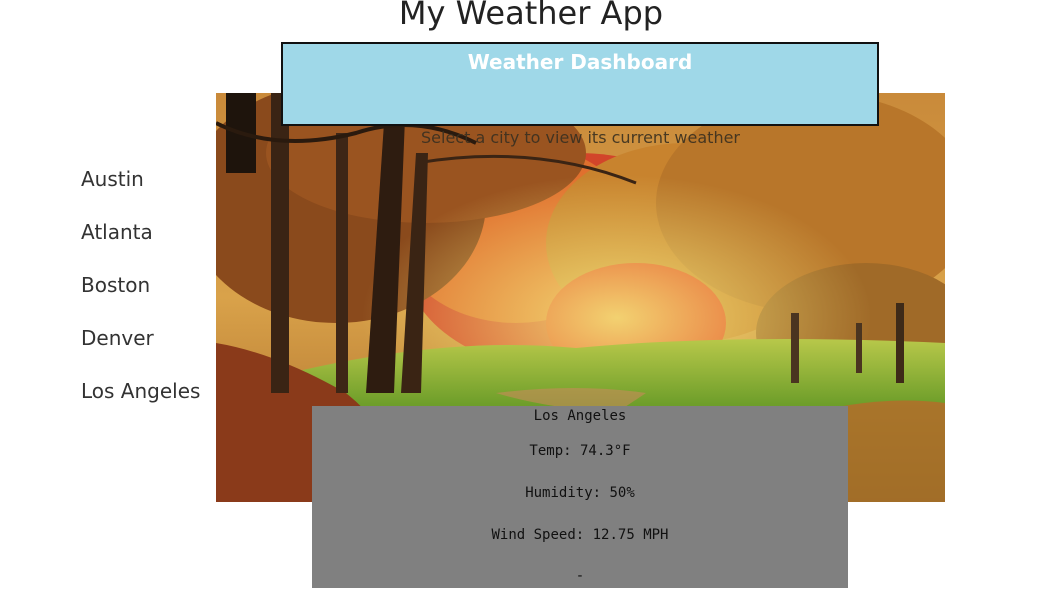 This screenshot has width=1062, height=595. Describe the element at coordinates (140, 245) in the screenshot. I see `city-item-atlanta: Atlanta` at that location.